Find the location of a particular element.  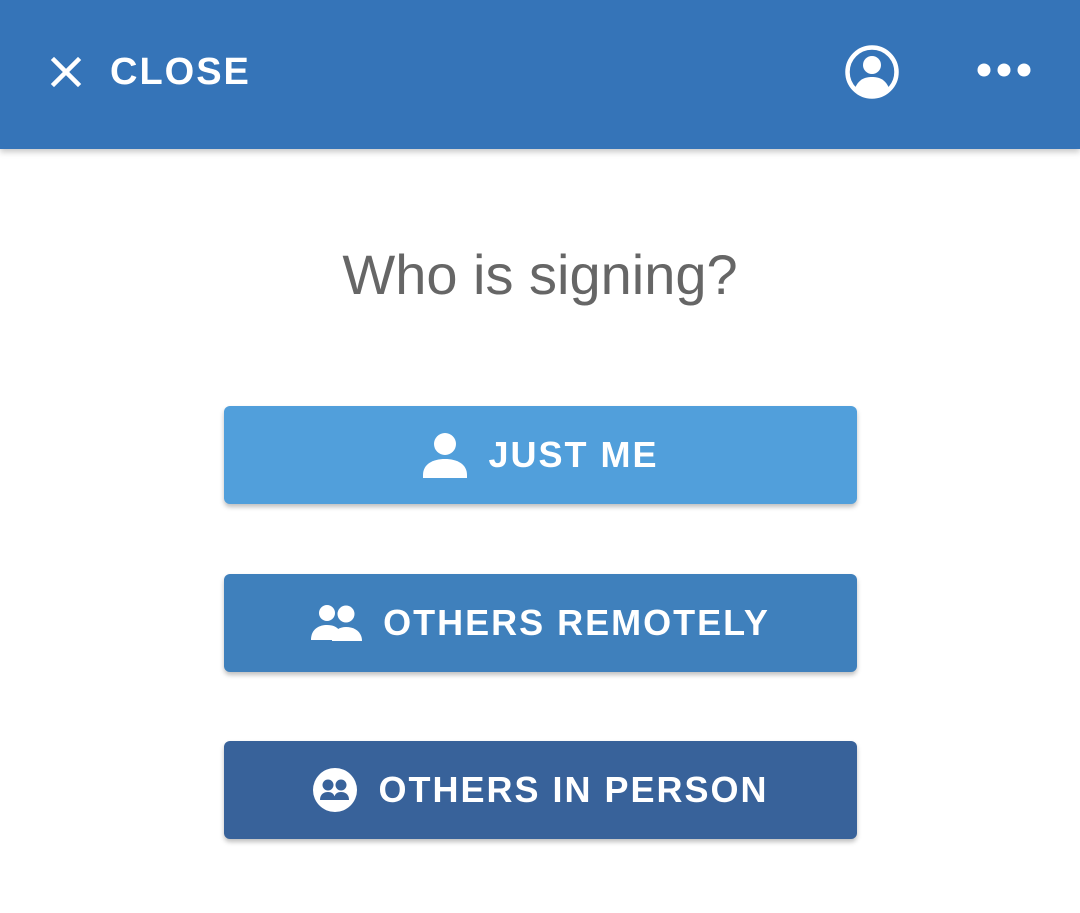

just-me-label: JUST ME is located at coordinates (573, 454).